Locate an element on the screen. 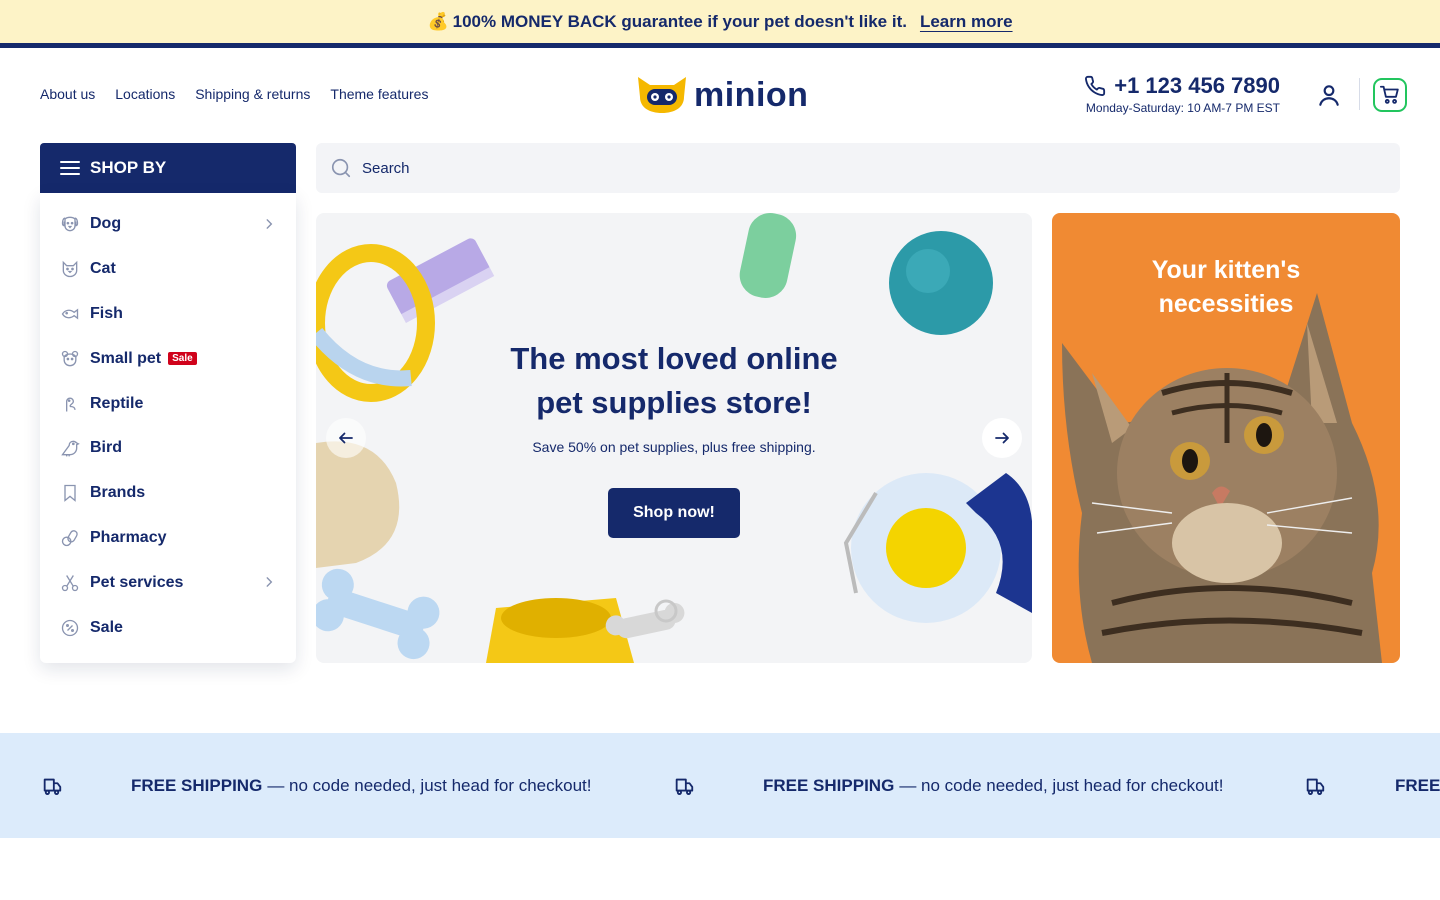 This screenshot has height=900, width=1440. category-label: Pharmacy is located at coordinates (128, 537).